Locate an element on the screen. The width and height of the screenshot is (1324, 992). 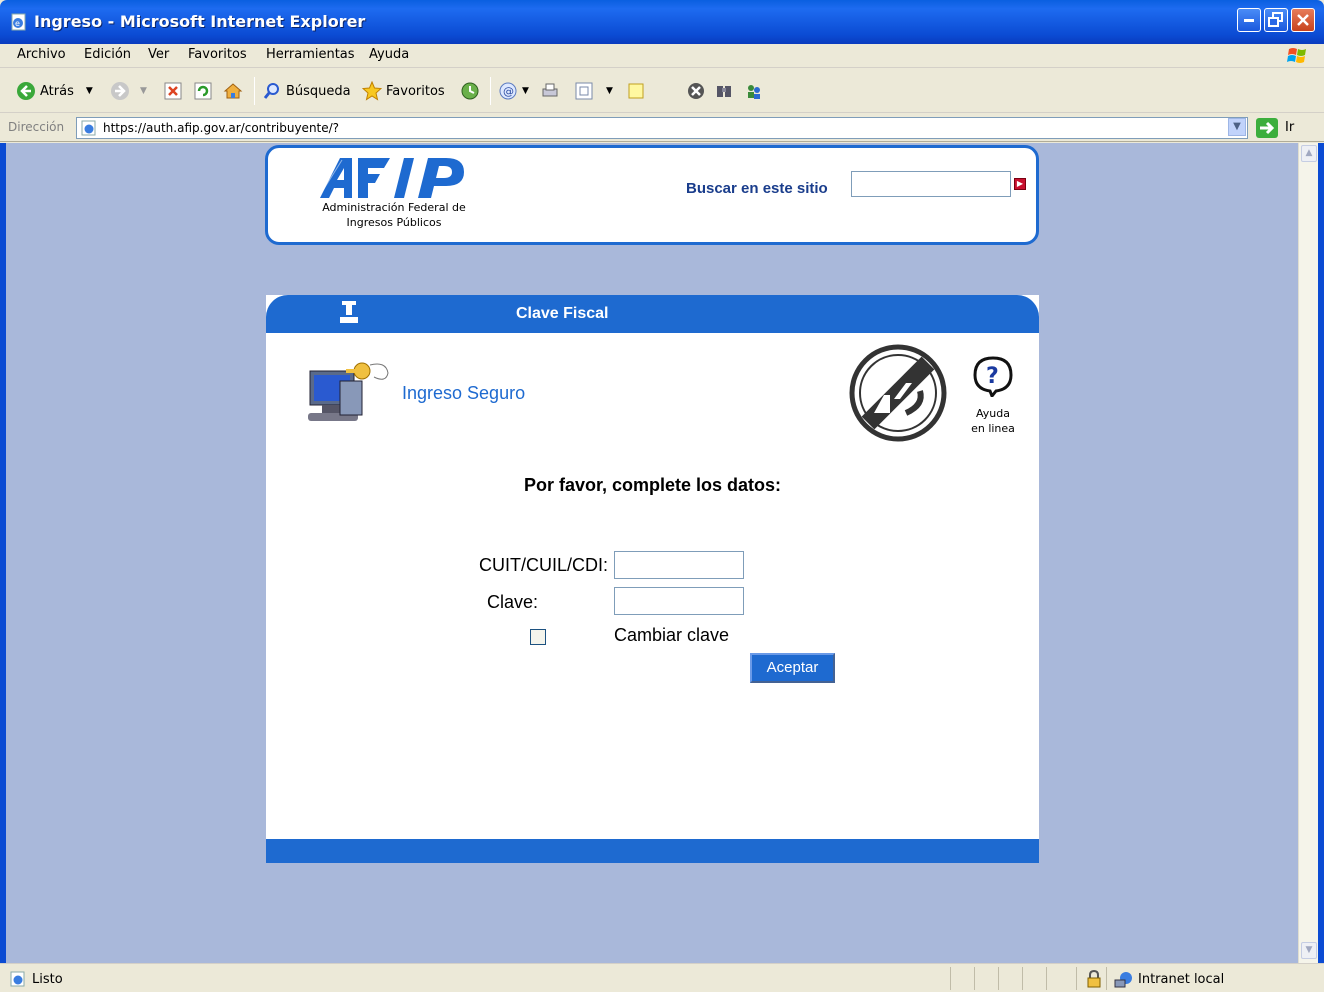
lock-icon is located at coordinates (1094, 979).